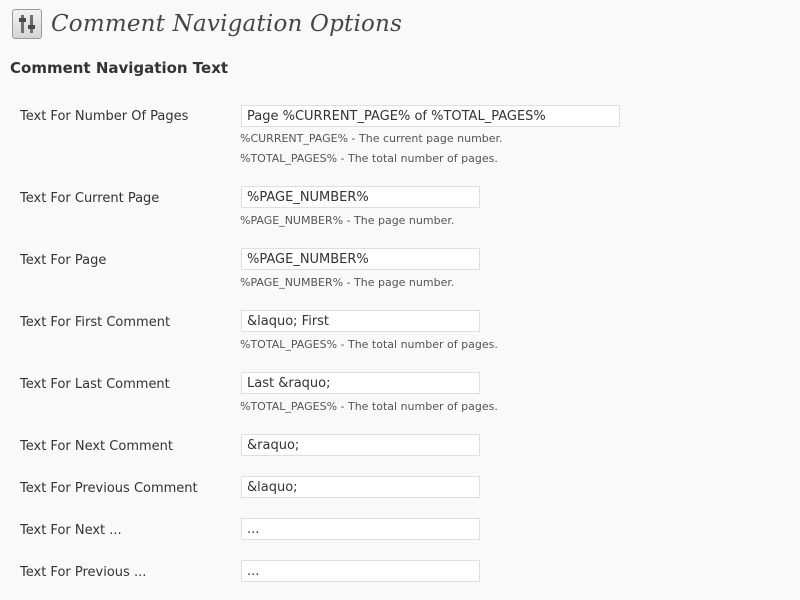 This screenshot has height=600, width=800. I want to click on section-title: Comment Navigation Text, so click(119, 68).